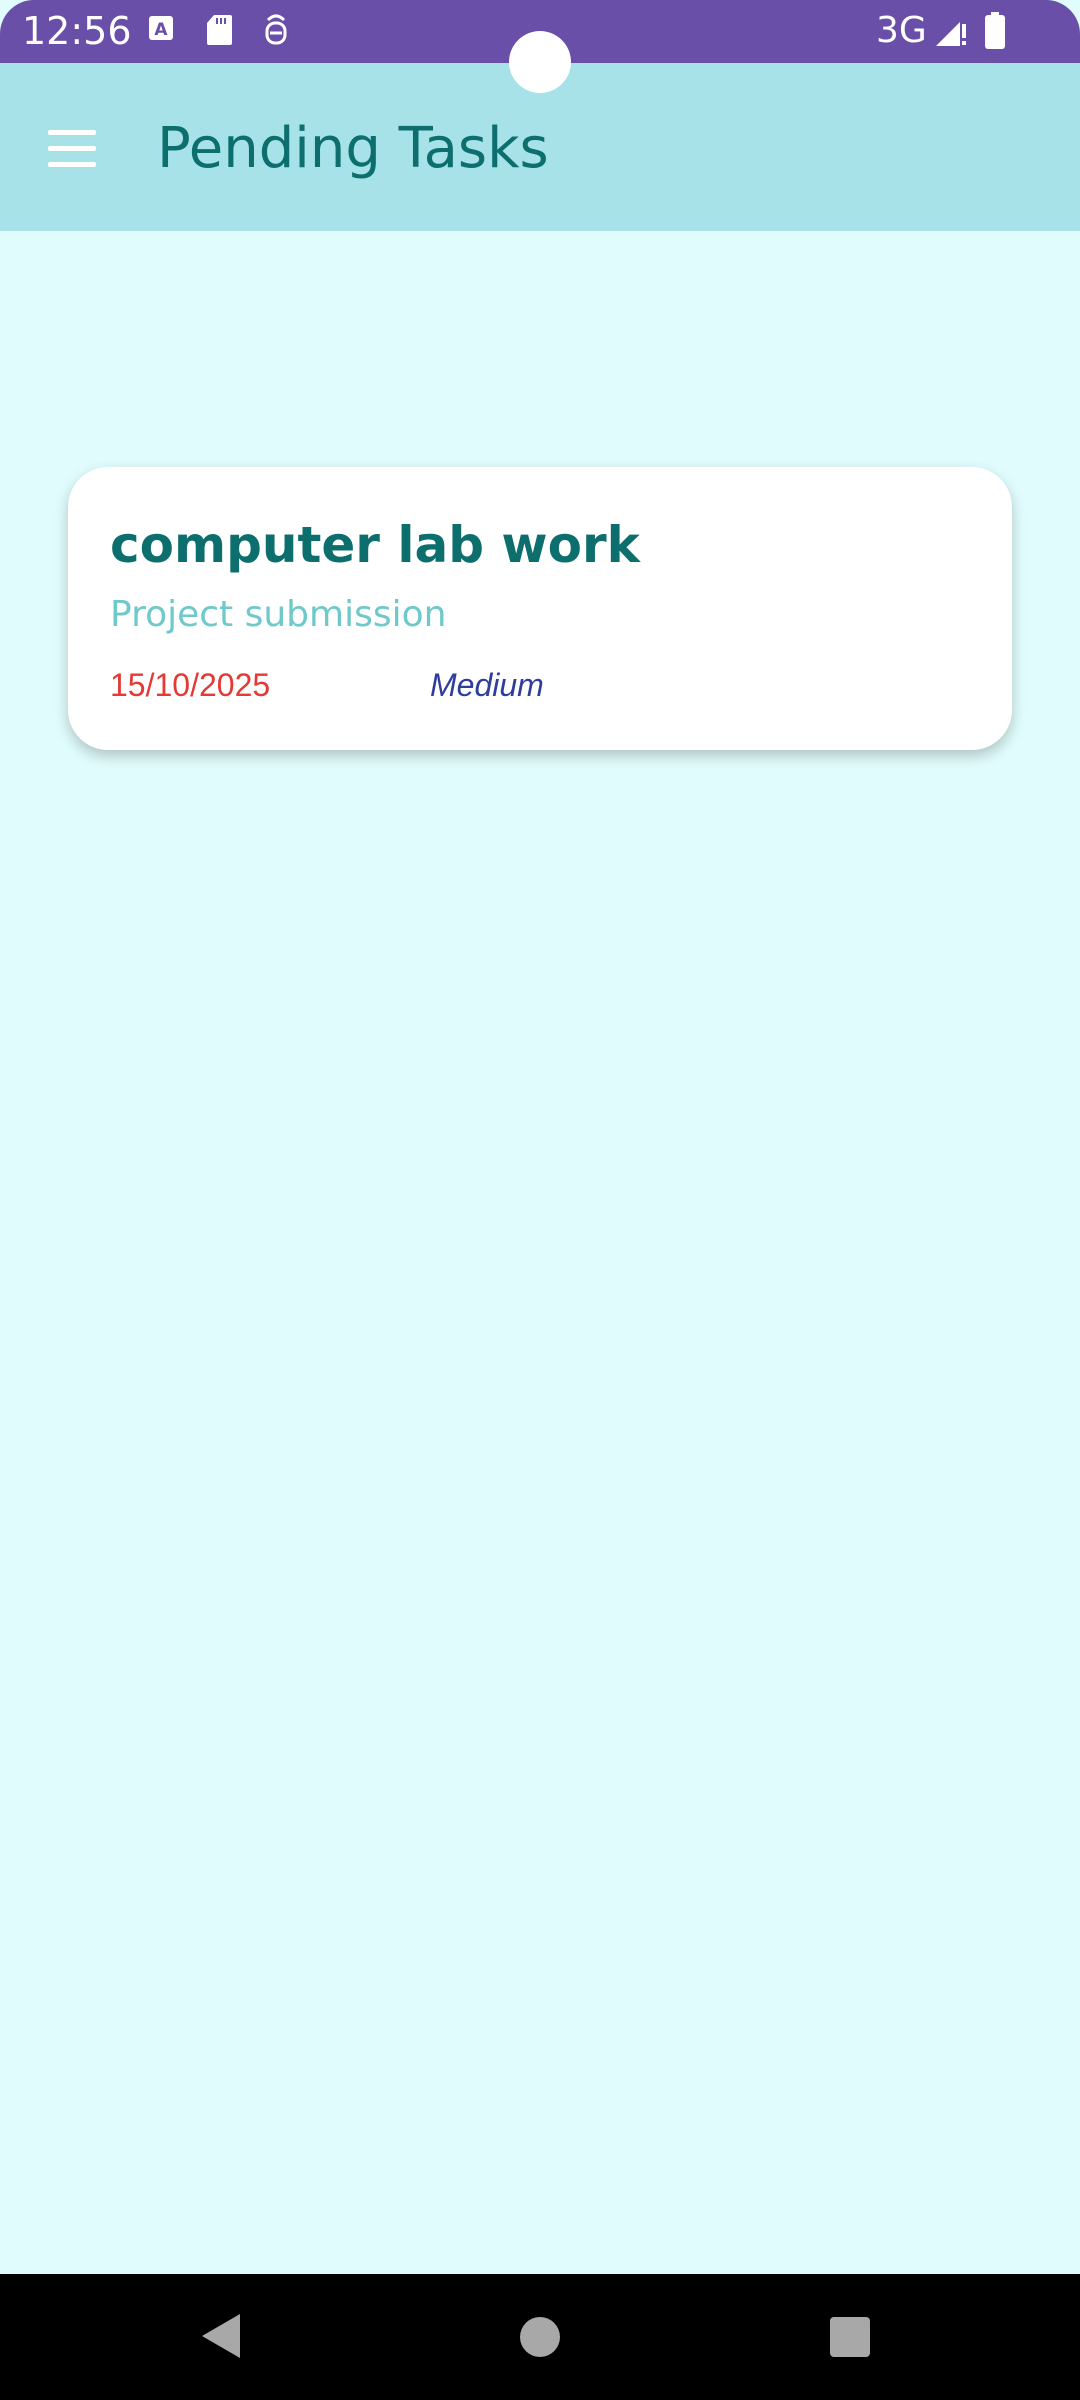  I want to click on back-icon, so click(221, 2336).